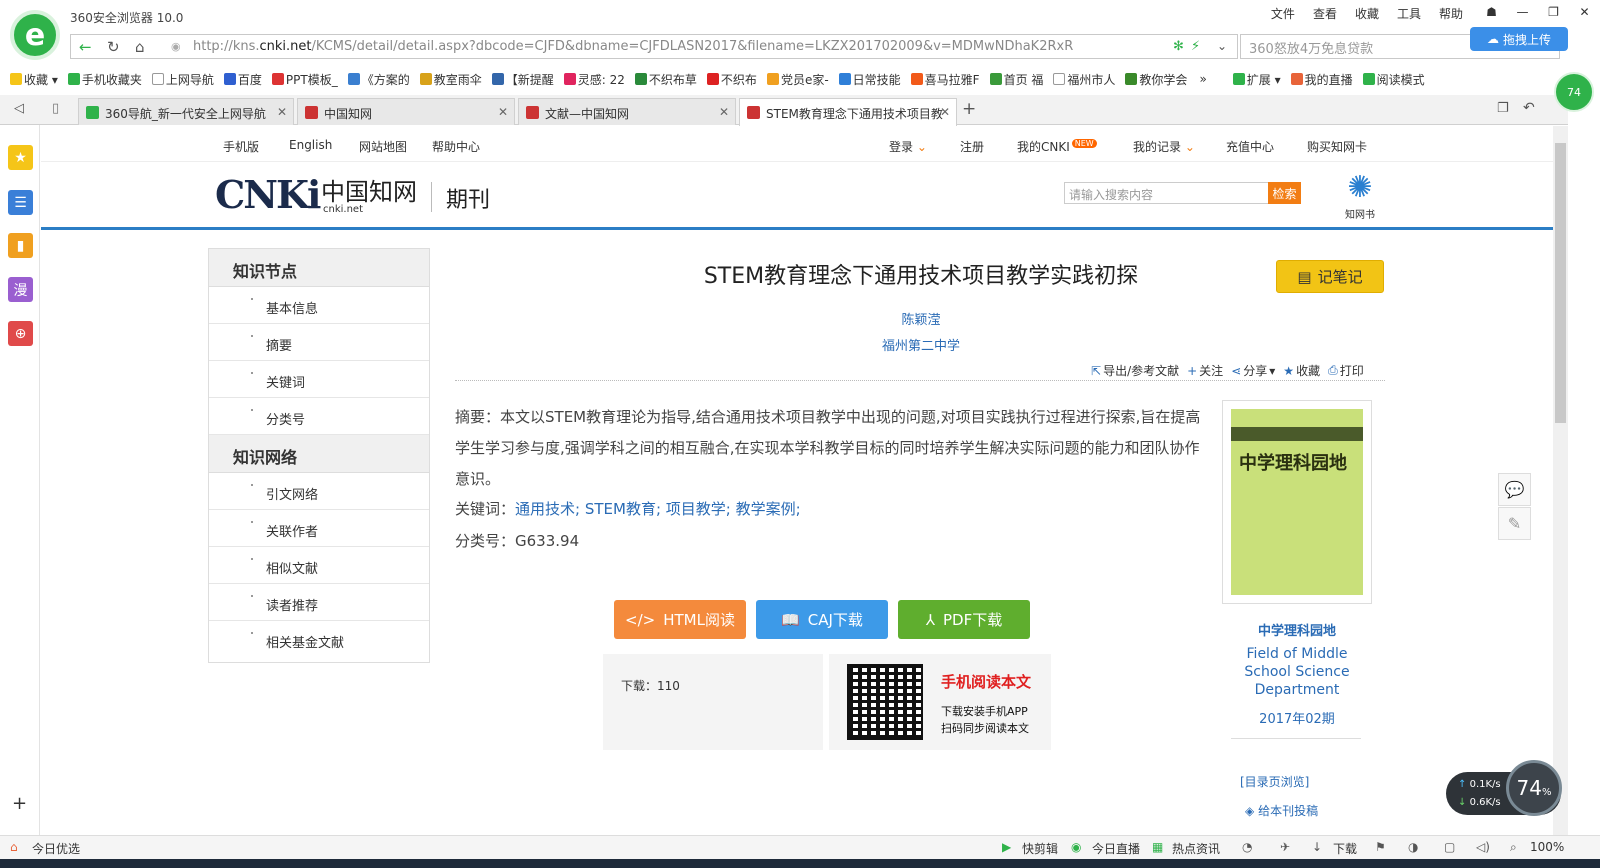  Describe the element at coordinates (186, 111) in the screenshot. I see `tab-360-nav: 360导航_新一代安全上网导航 ✕` at that location.